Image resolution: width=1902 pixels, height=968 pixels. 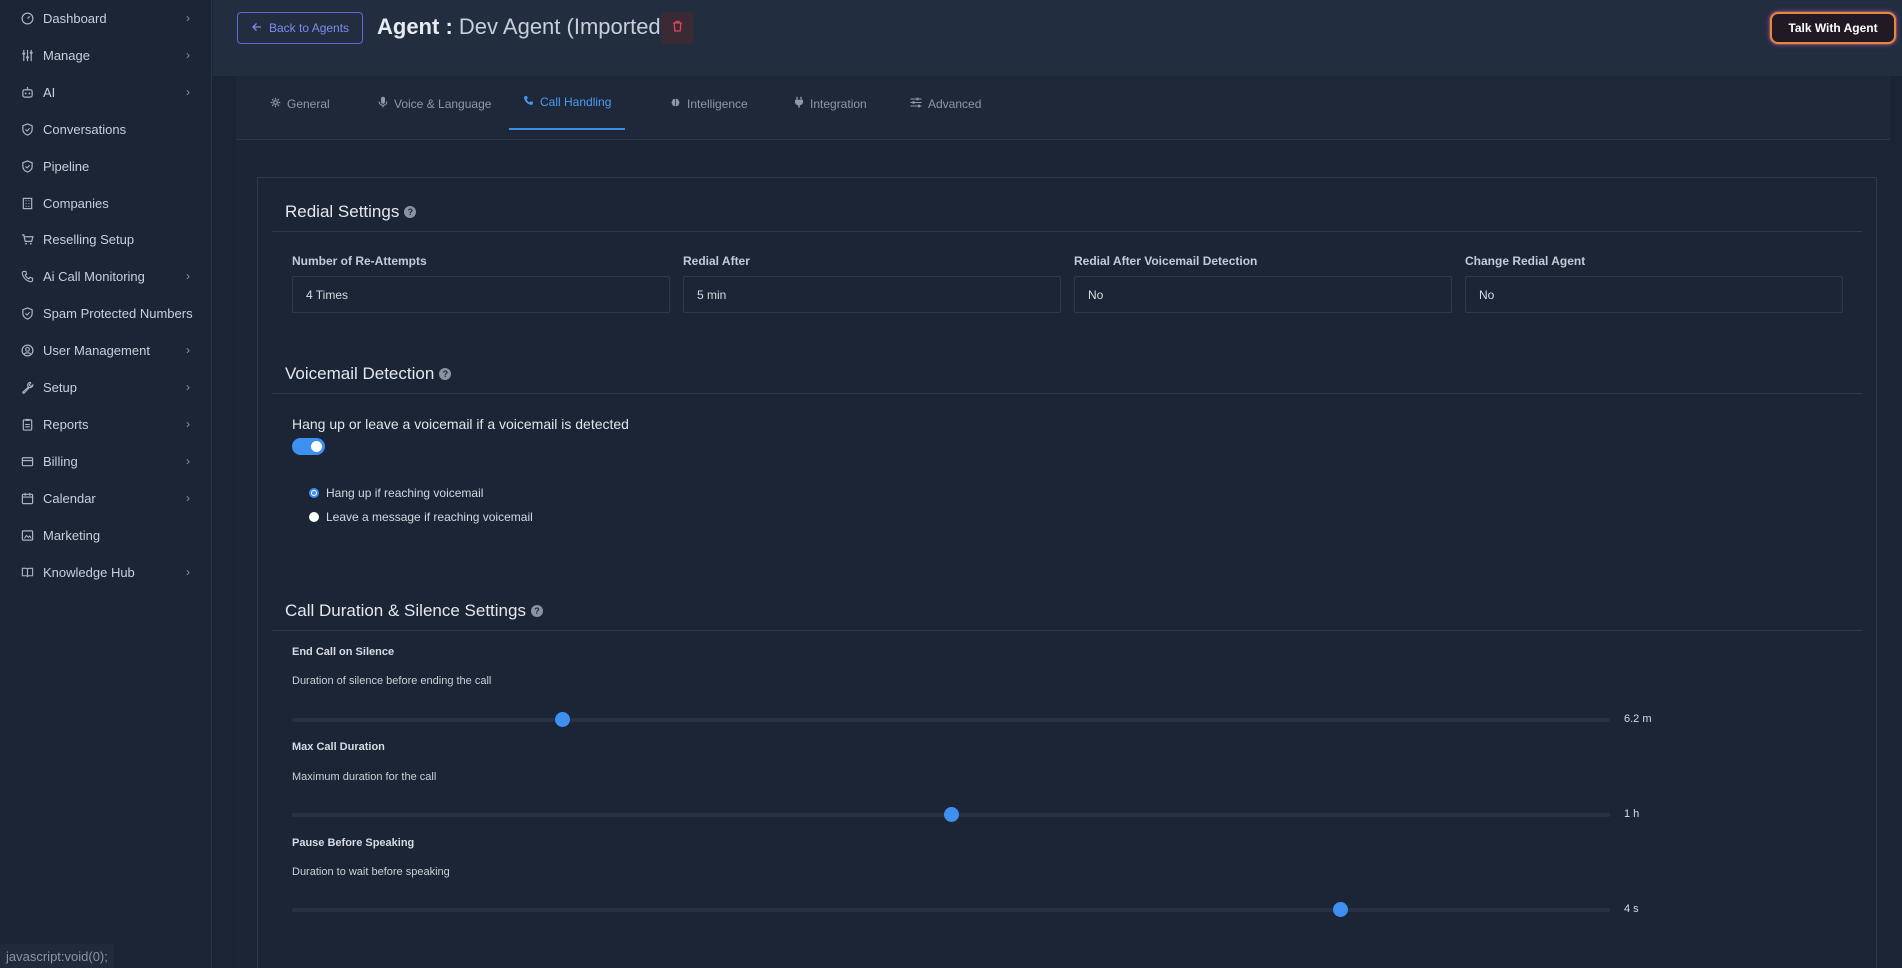 What do you see at coordinates (106, 461) in the screenshot?
I see `sidebar-item-billing: Billing ›` at bounding box center [106, 461].